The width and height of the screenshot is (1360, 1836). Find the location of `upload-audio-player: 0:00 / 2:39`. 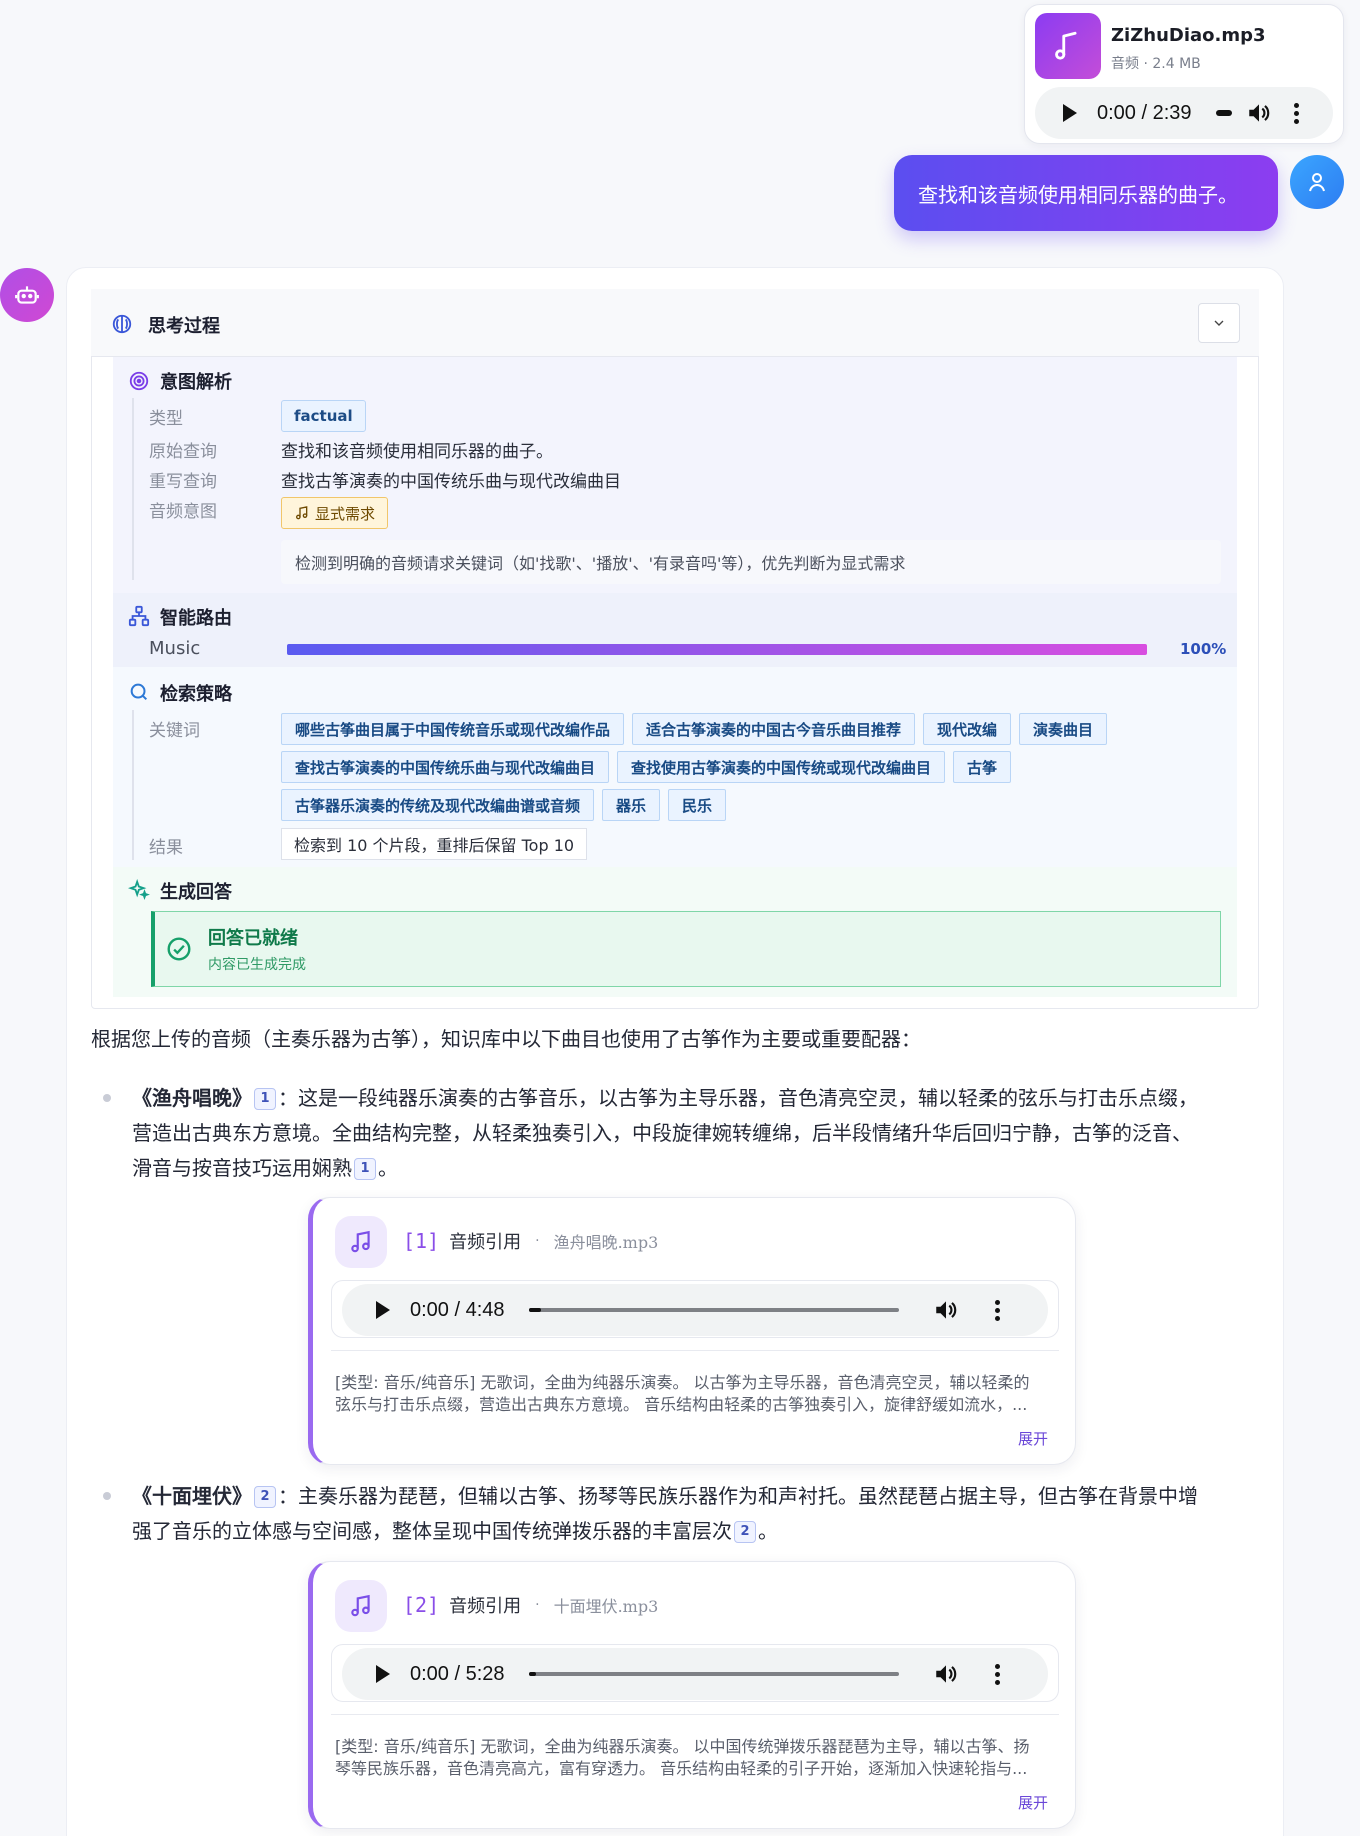

upload-audio-player: 0:00 / 2:39 is located at coordinates (1184, 113).